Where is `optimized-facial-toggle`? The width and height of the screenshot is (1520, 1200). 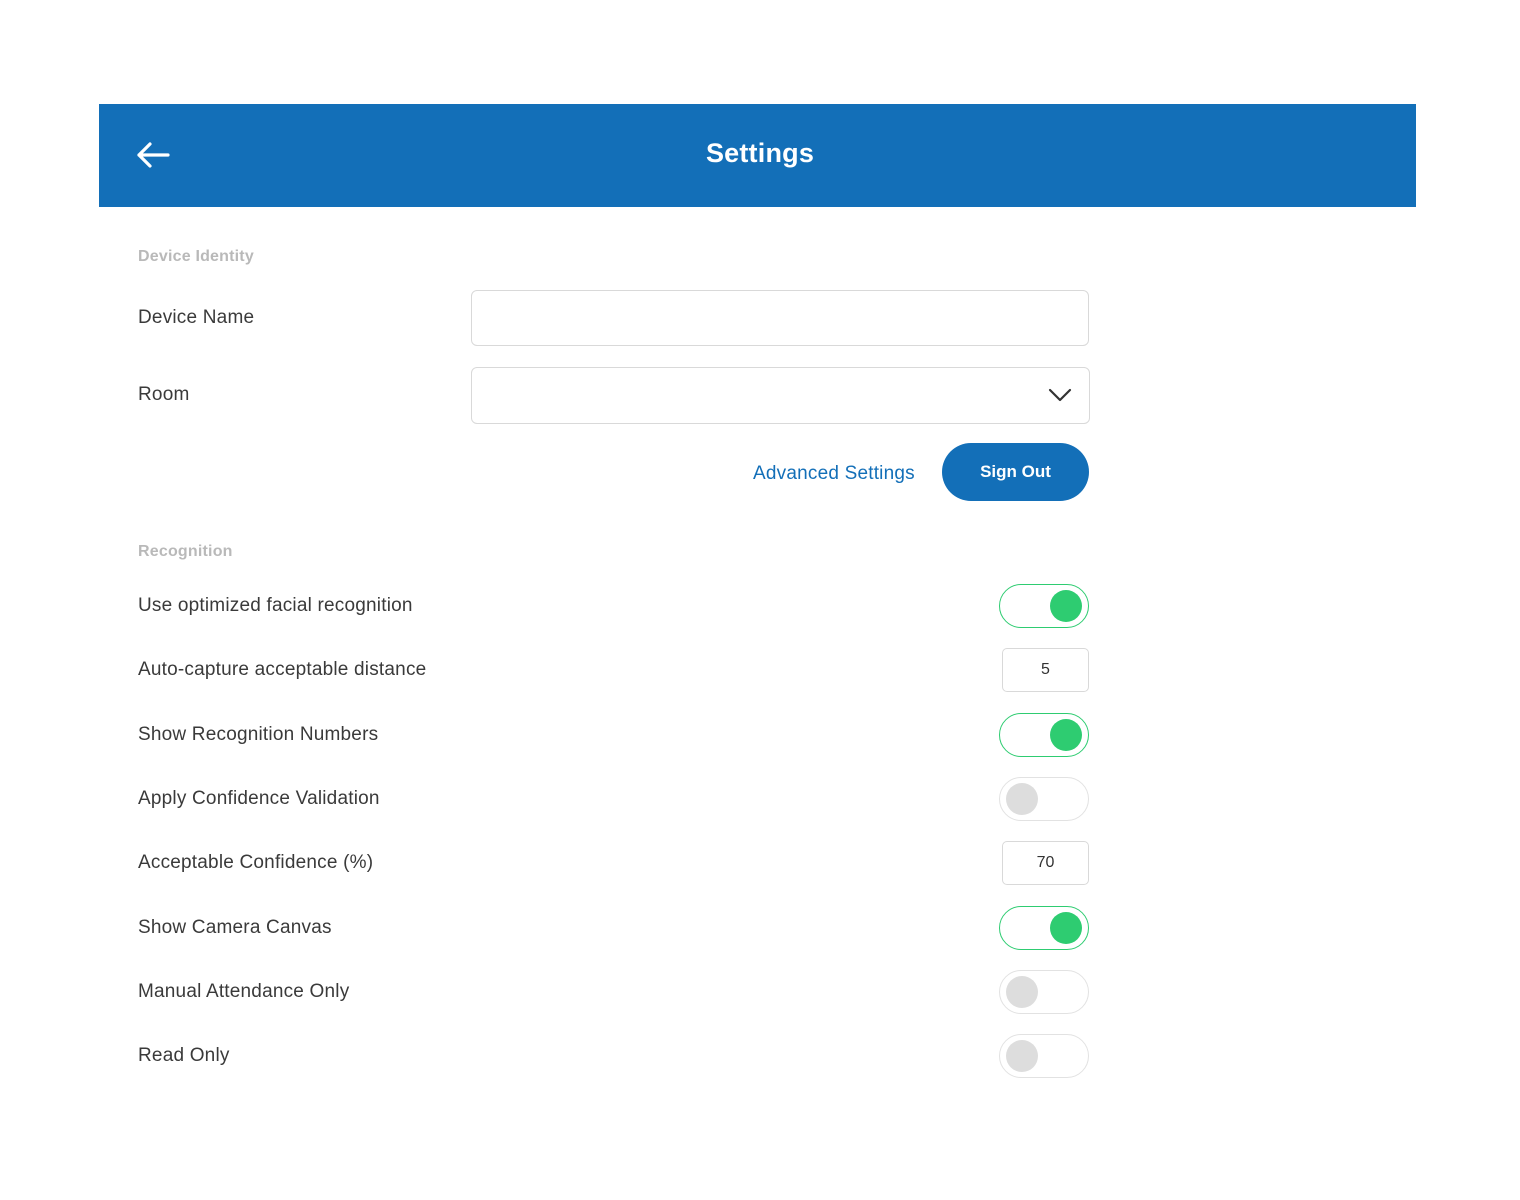
optimized-facial-toggle is located at coordinates (1044, 606).